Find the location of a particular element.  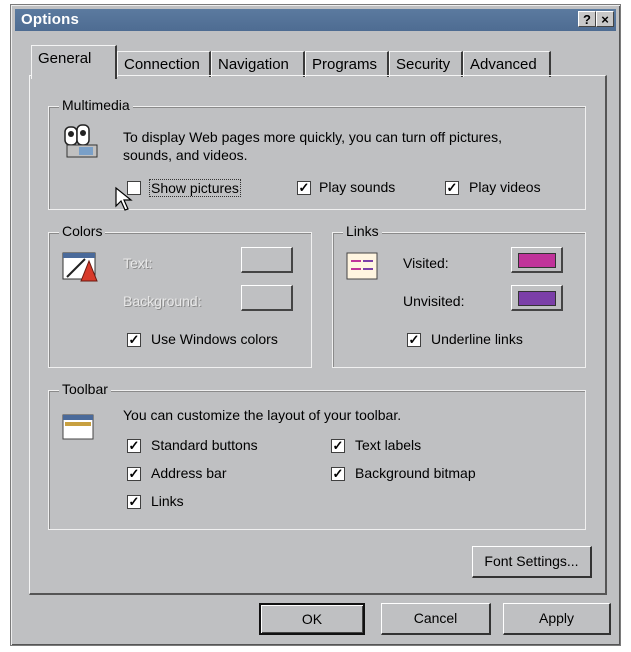

links-group-label: Links is located at coordinates (362, 231).